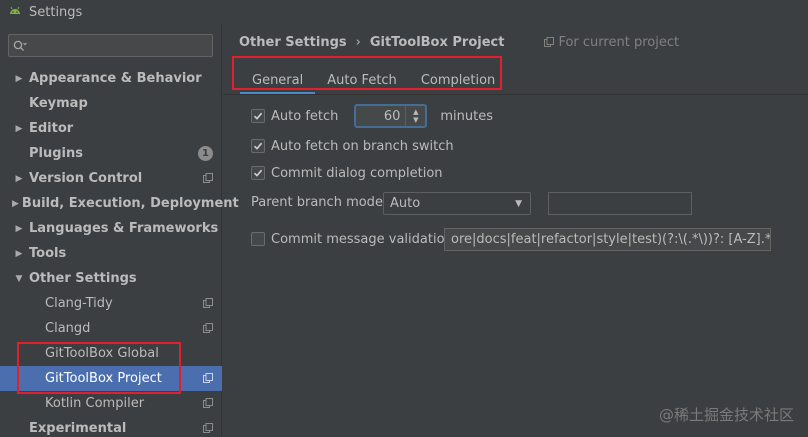  I want to click on tab-divider, so click(515, 94).